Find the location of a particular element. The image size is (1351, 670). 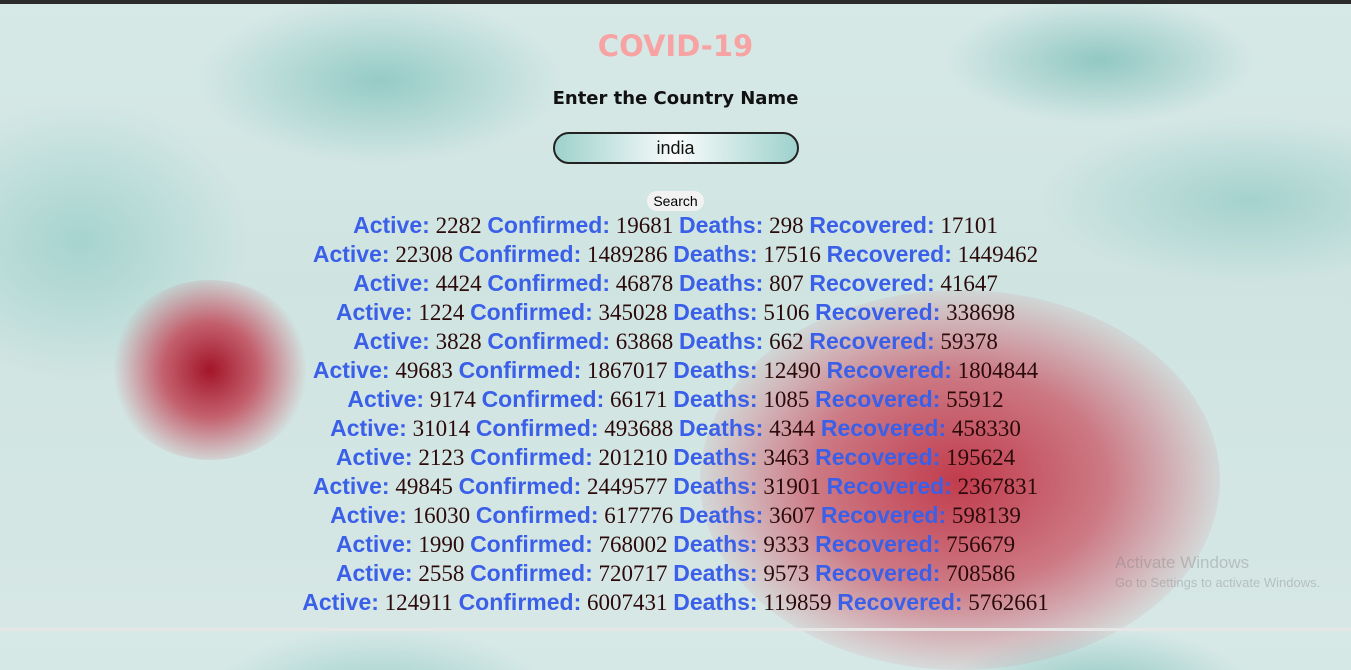

confirmed-value: 493688 is located at coordinates (639, 428).